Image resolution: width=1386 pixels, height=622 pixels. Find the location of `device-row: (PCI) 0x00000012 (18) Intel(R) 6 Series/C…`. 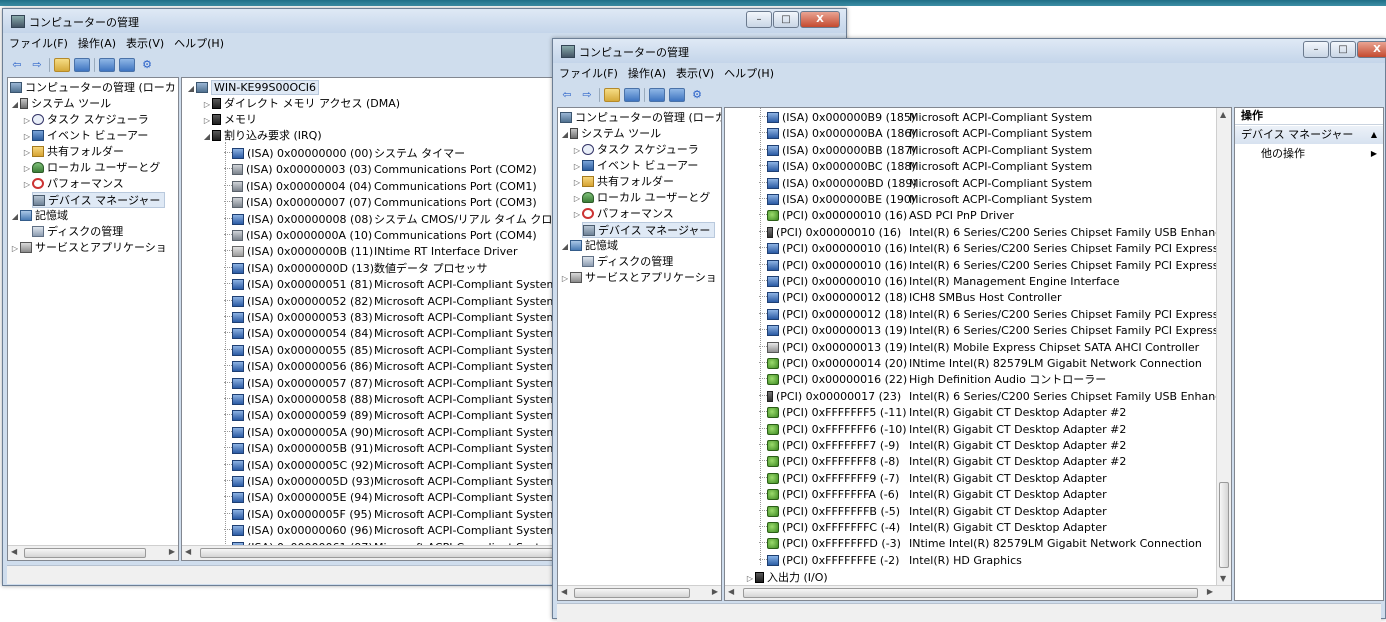

device-row: (PCI) 0x00000012 (18) Intel(R) 6 Series/C… is located at coordinates (995, 315).